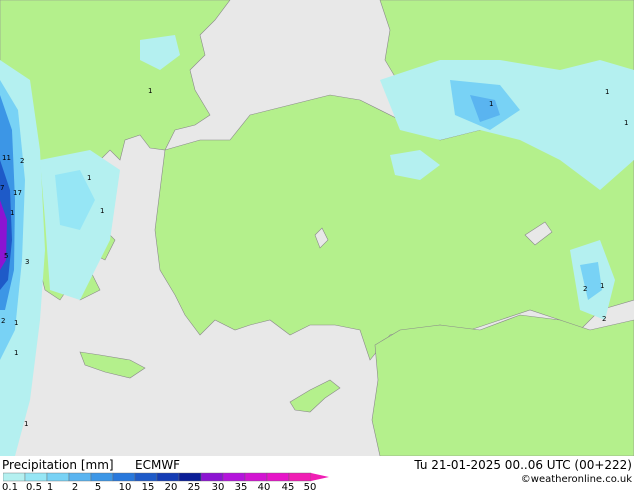 The width and height of the screenshot is (634, 493). Describe the element at coordinates (2, 188) in the screenshot. I see `map-label: 7` at that location.